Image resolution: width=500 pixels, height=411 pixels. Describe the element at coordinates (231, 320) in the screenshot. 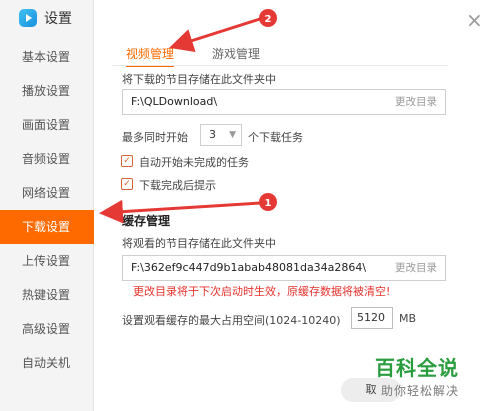

I see `cache-max-label: 设置观看缓存的最大占用空间(1024-10240)` at that location.